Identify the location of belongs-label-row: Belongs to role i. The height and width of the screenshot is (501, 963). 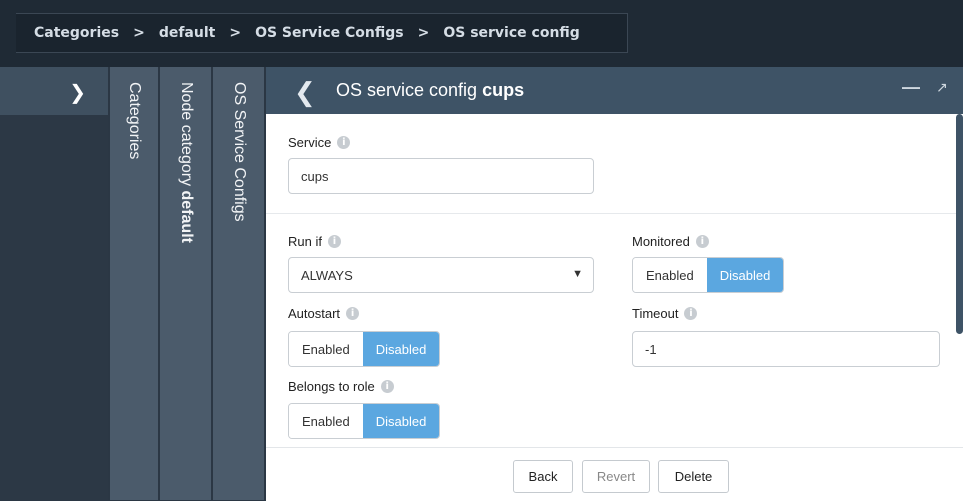
(341, 386).